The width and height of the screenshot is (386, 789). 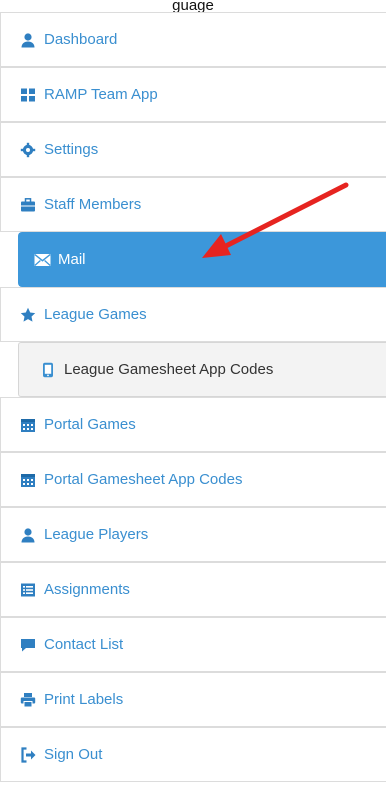 What do you see at coordinates (193, 754) in the screenshot?
I see `nav-item-sign-out: Sign Out` at bounding box center [193, 754].